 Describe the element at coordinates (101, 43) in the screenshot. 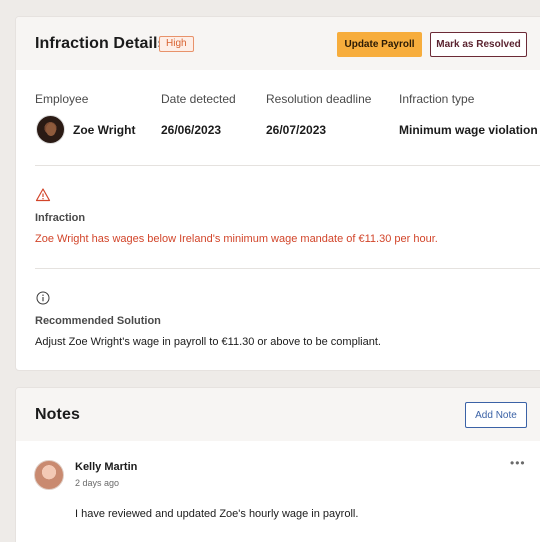

I see `infraction-title: Infraction Details` at that location.